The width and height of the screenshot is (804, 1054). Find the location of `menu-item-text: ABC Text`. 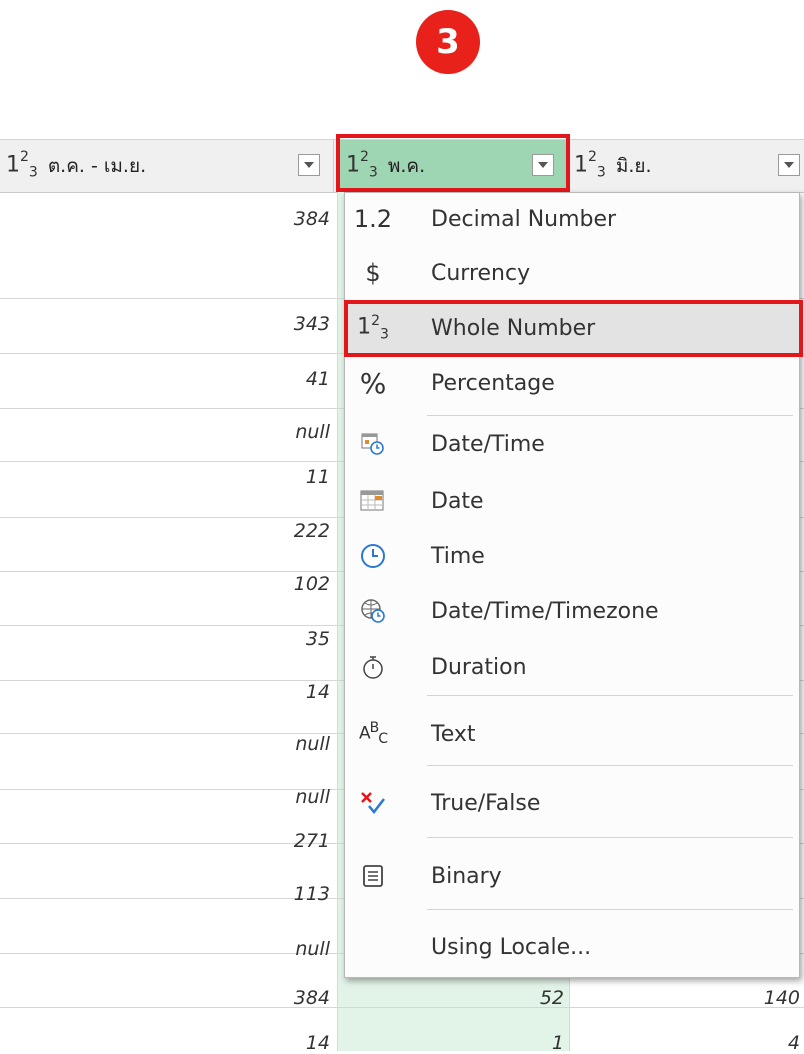

menu-item-text: ABC Text is located at coordinates (572, 734).